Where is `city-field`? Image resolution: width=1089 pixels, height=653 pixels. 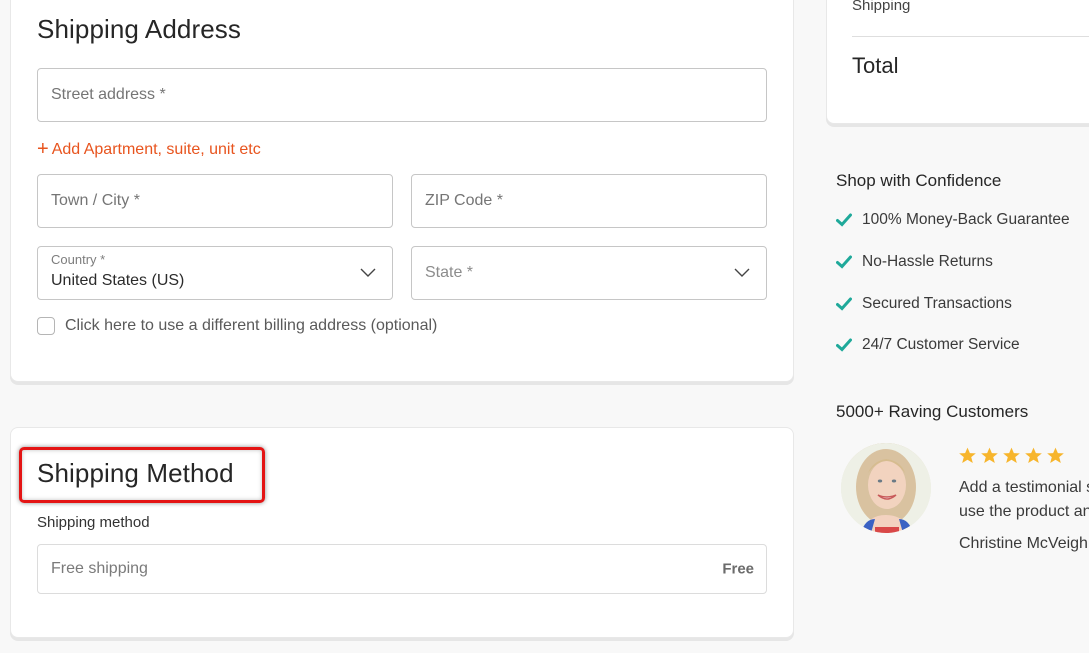
city-field is located at coordinates (215, 201).